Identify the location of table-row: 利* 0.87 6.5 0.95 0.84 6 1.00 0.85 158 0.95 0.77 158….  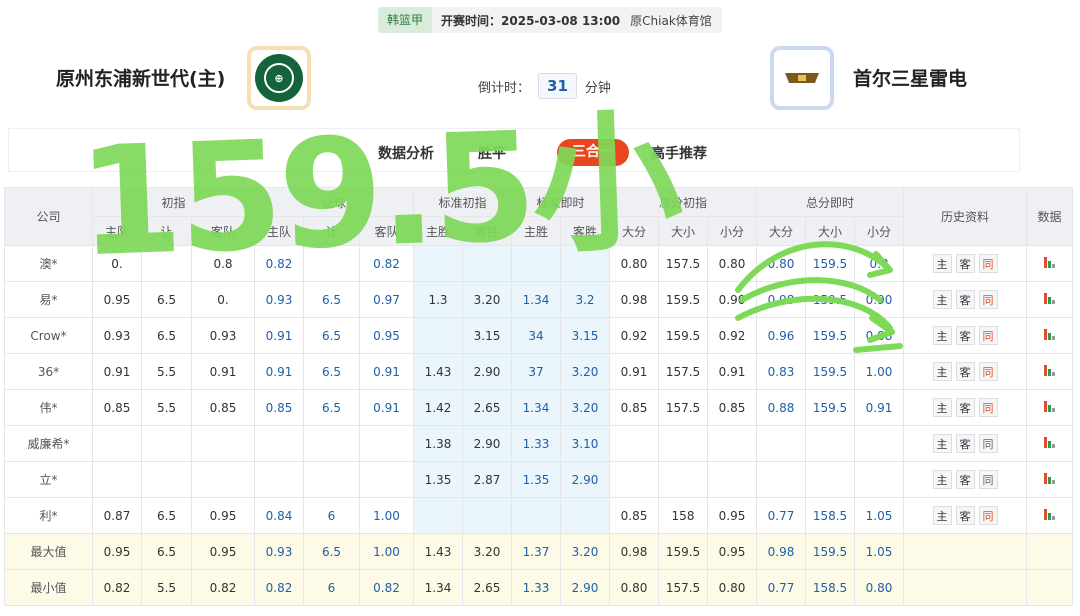
(538, 515).